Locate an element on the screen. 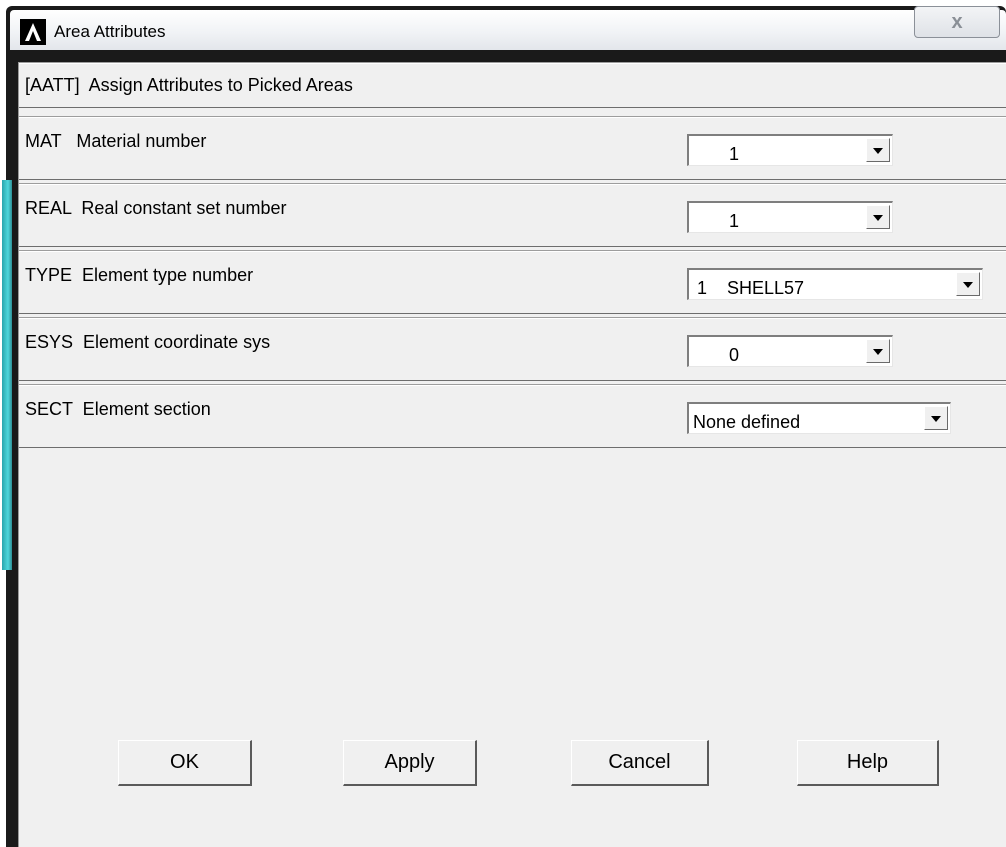 The height and width of the screenshot is (847, 1006). window-frame-glow is located at coordinates (7, 375).